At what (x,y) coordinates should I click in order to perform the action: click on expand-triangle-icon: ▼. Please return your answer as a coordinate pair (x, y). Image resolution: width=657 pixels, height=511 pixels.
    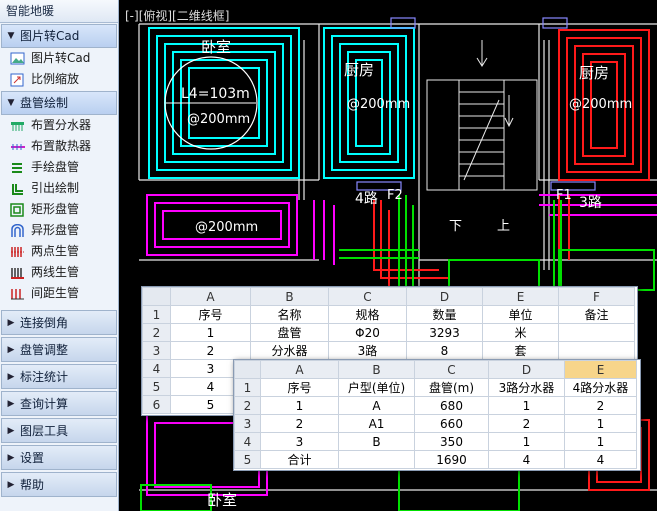
    Looking at the image, I should click on (11, 103).